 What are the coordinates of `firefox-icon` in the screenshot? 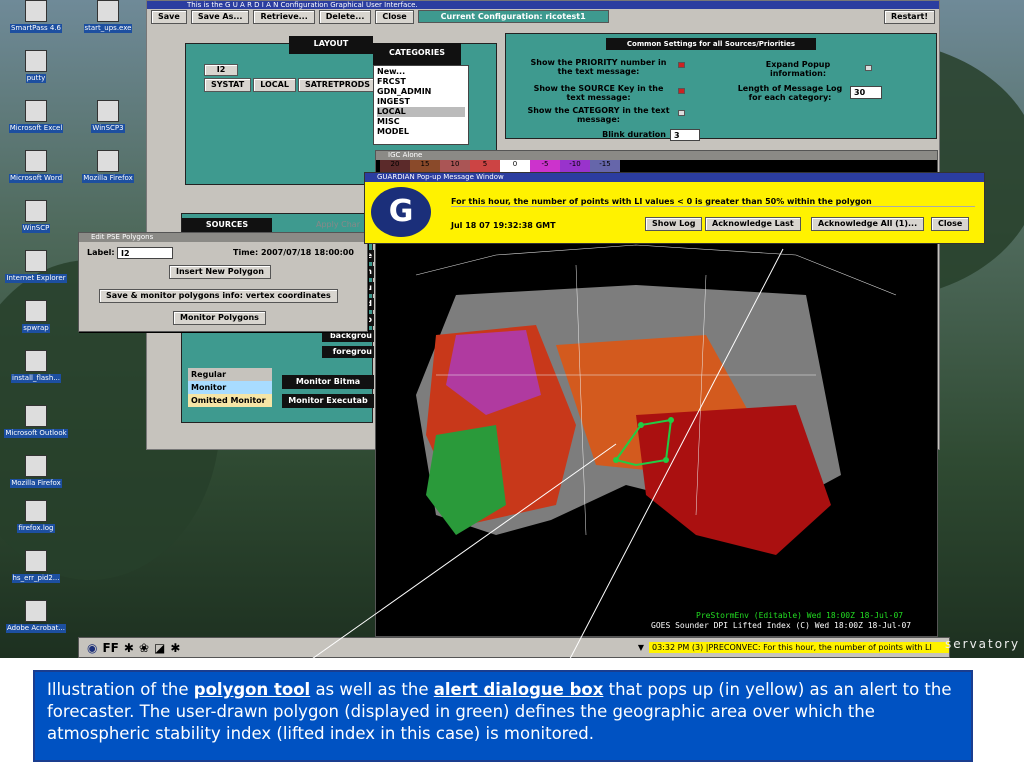 It's located at (108, 161).